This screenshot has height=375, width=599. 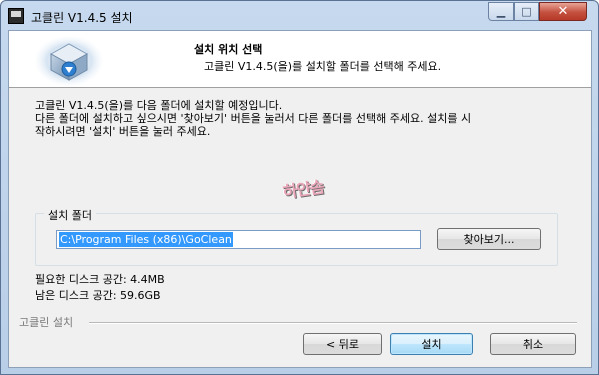 I want to click on install-button-label: 설치, so click(x=431, y=344).